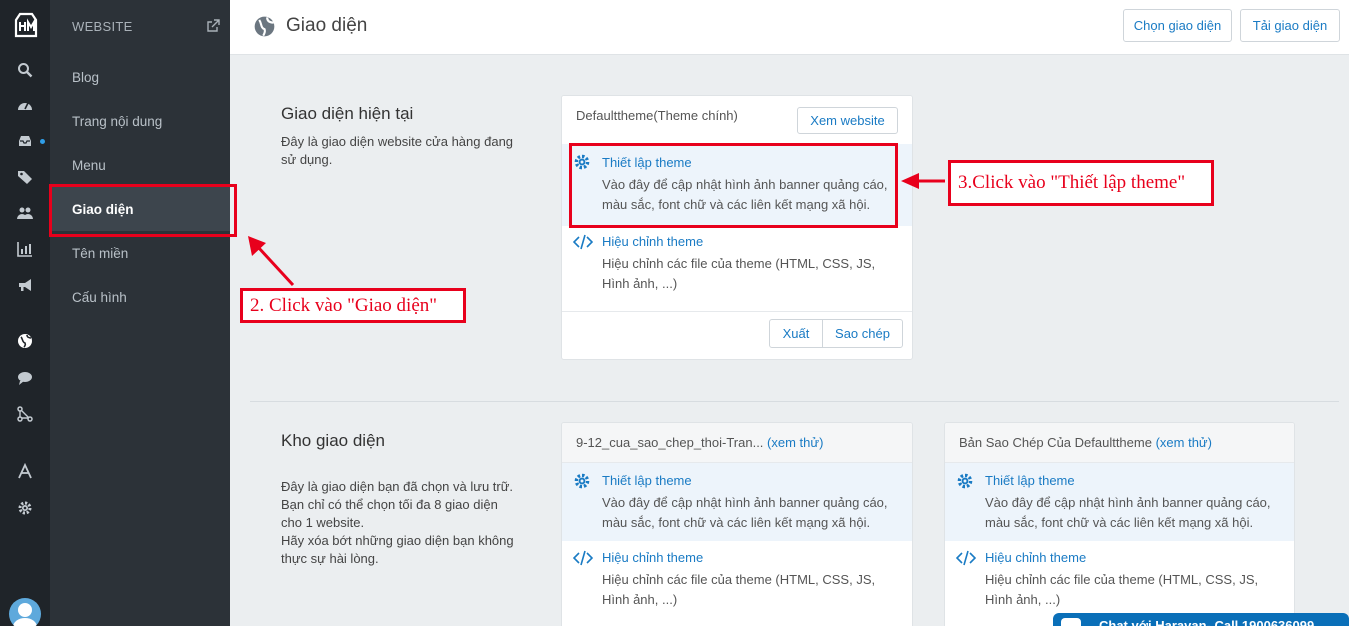 Image resolution: width=1349 pixels, height=626 pixels. I want to click on chat-icon, so click(1071, 622).